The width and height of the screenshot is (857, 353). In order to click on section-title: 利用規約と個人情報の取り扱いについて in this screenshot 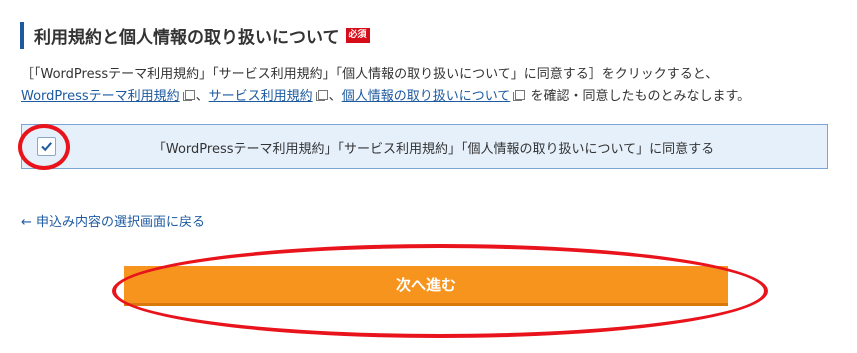, I will do `click(187, 38)`.